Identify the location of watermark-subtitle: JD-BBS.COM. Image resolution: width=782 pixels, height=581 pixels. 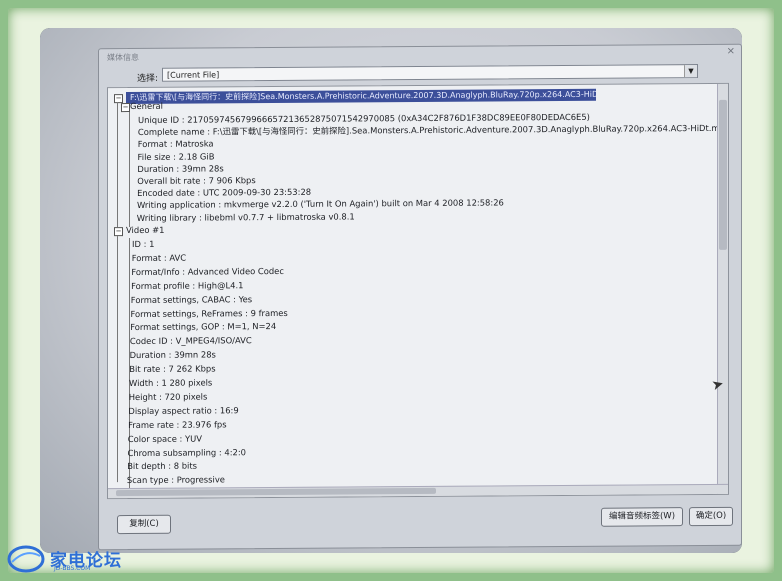
(72, 568).